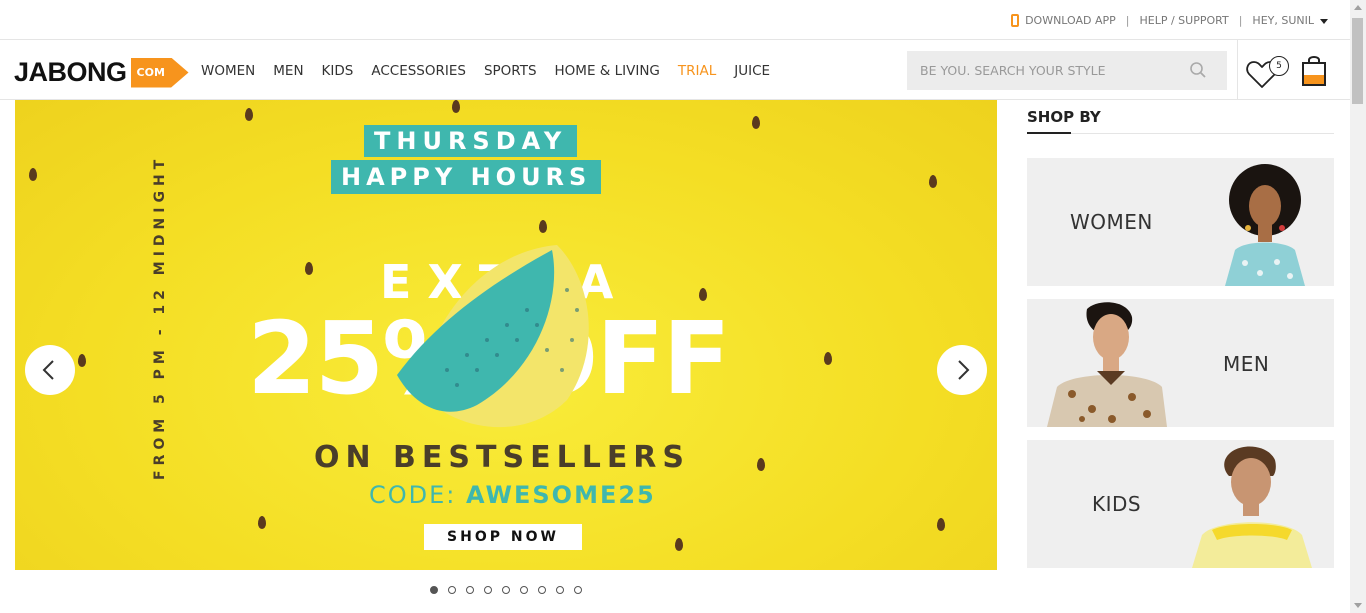 This screenshot has width=1366, height=613. Describe the element at coordinates (1184, 20) in the screenshot. I see `help-support-link: HELP / SUPPORT` at that location.